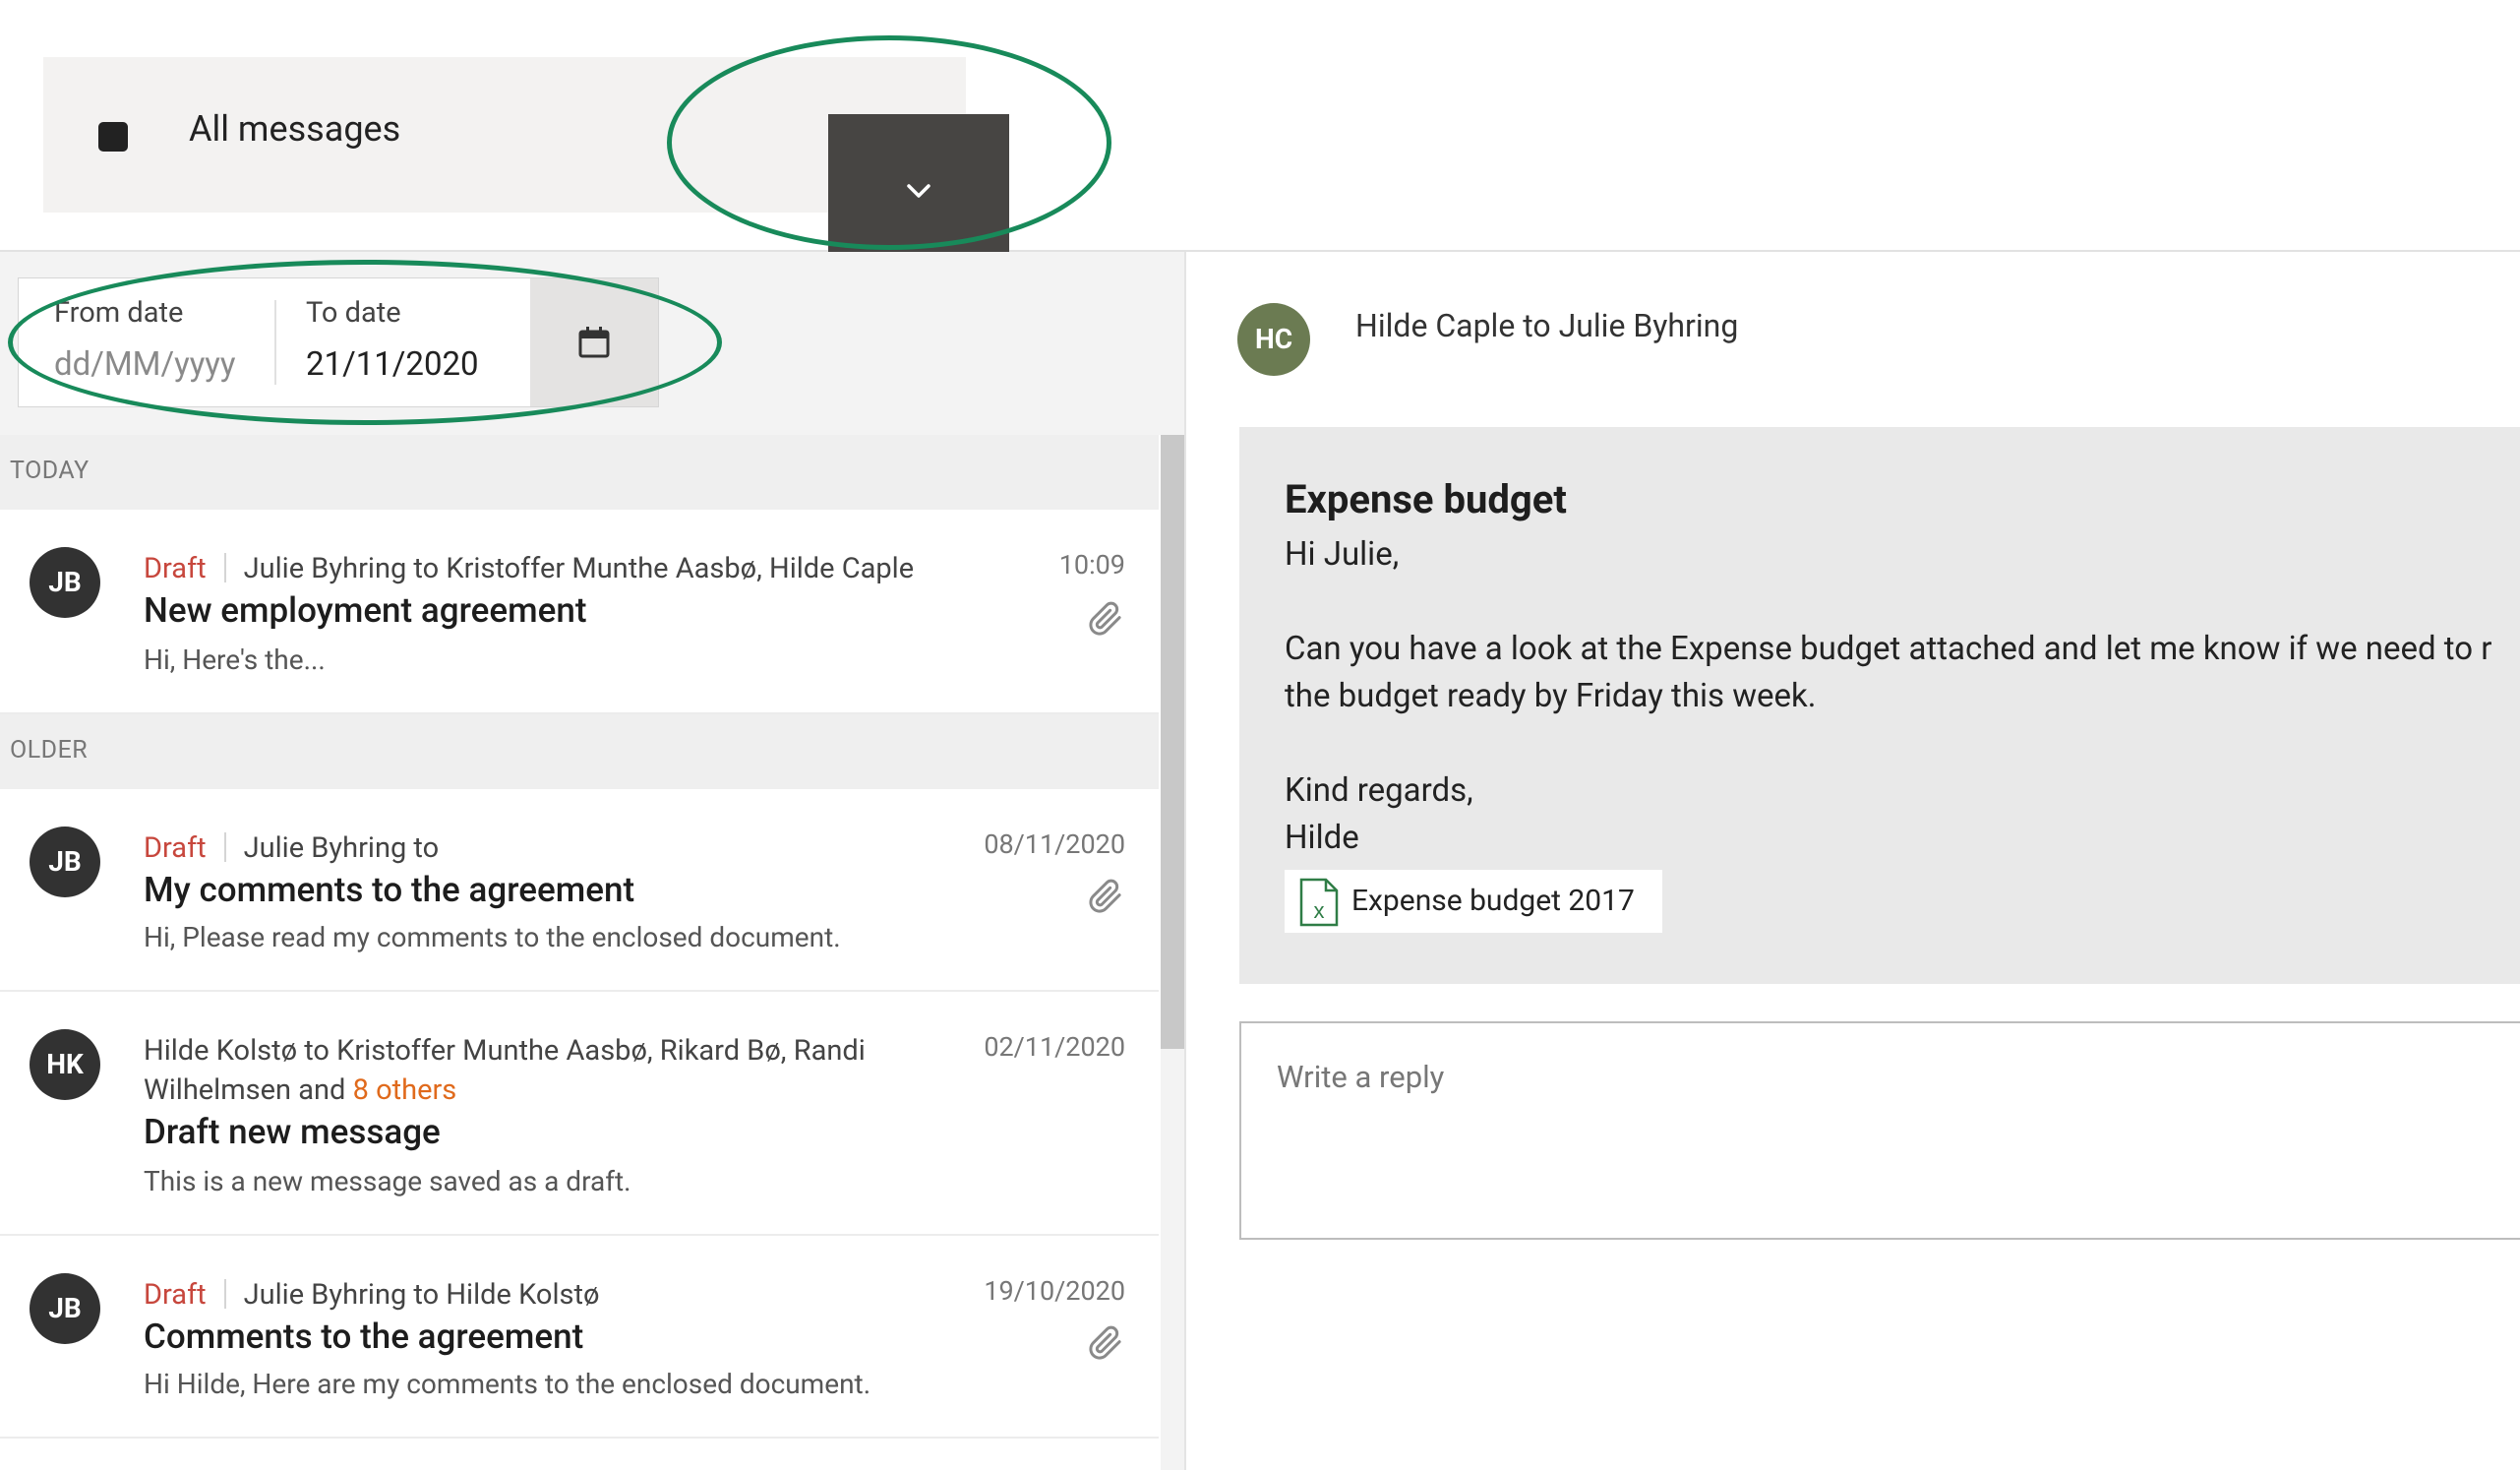 The width and height of the screenshot is (2520, 1470). I want to click on message-participants: Draft Julie Byhring to, so click(291, 848).